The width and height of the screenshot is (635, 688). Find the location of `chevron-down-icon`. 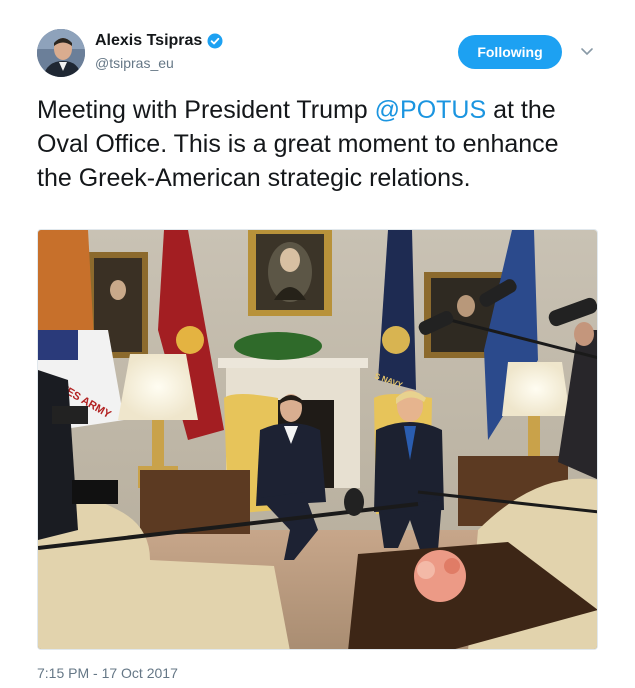

chevron-down-icon is located at coordinates (587, 51).